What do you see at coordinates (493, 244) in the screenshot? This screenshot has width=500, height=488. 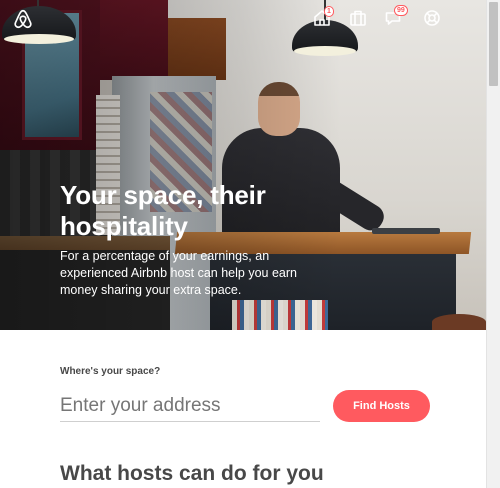 I see `scrollbar` at bounding box center [493, 244].